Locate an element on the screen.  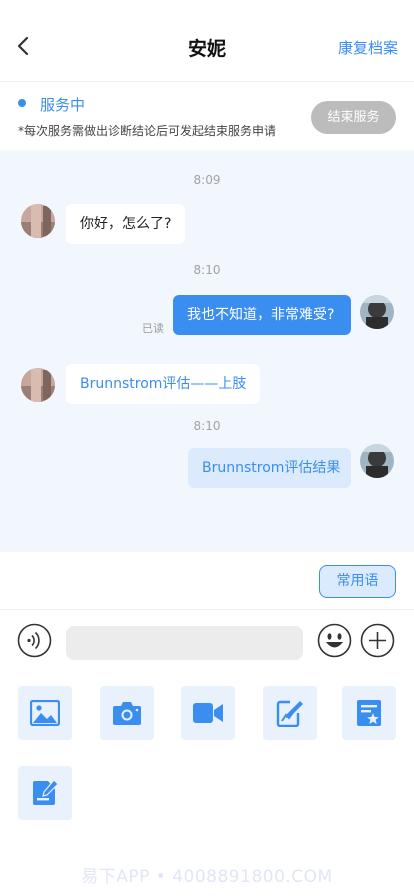
favorite-form-button is located at coordinates (369, 713).